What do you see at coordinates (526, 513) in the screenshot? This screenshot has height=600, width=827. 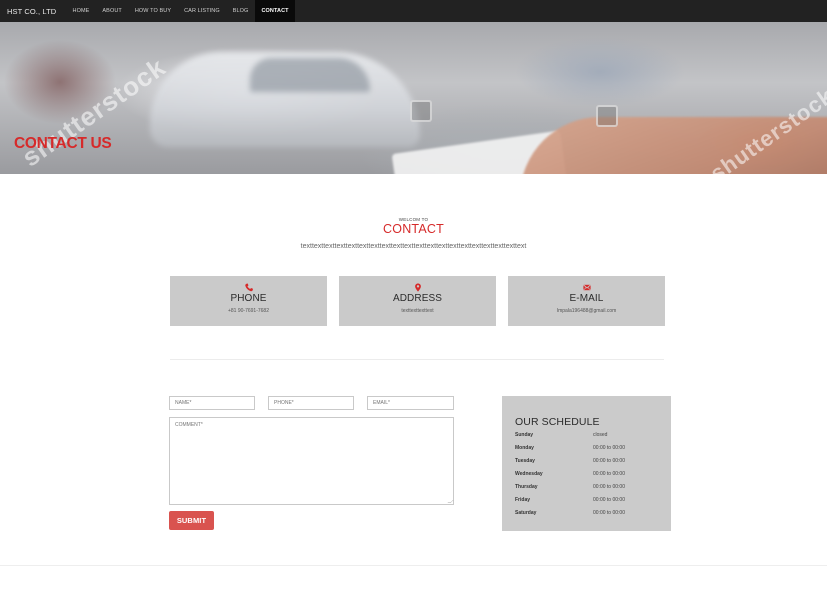 I see `schedule-day: Saturday` at bounding box center [526, 513].